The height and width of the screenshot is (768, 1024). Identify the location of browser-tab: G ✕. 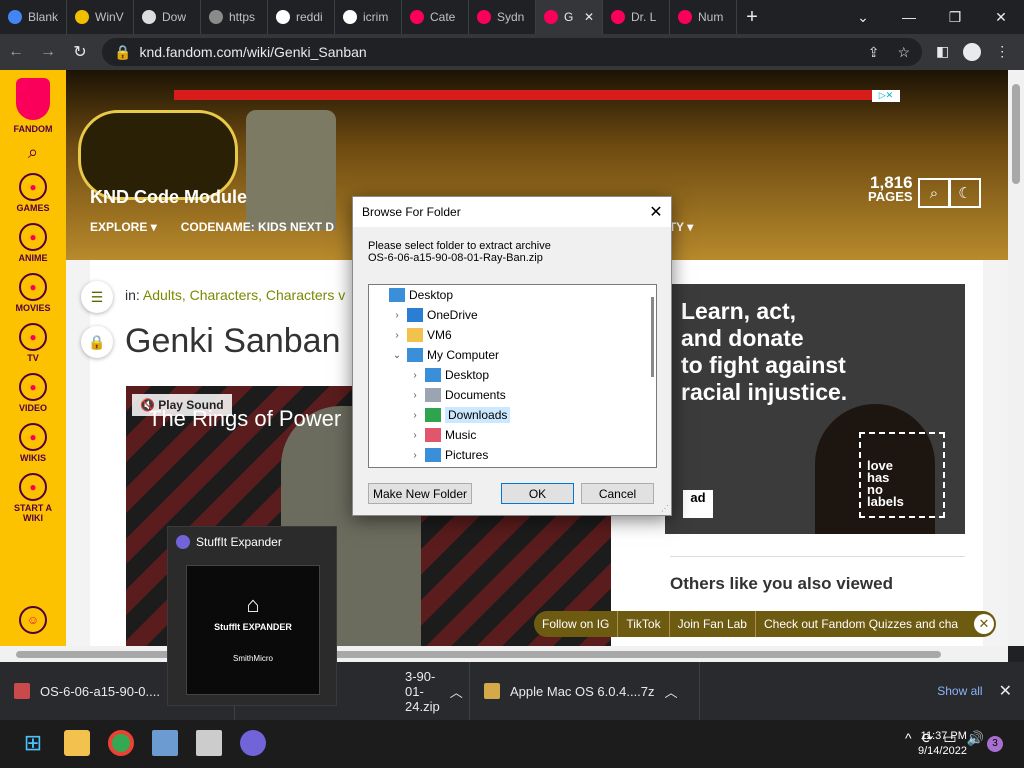
(569, 17).